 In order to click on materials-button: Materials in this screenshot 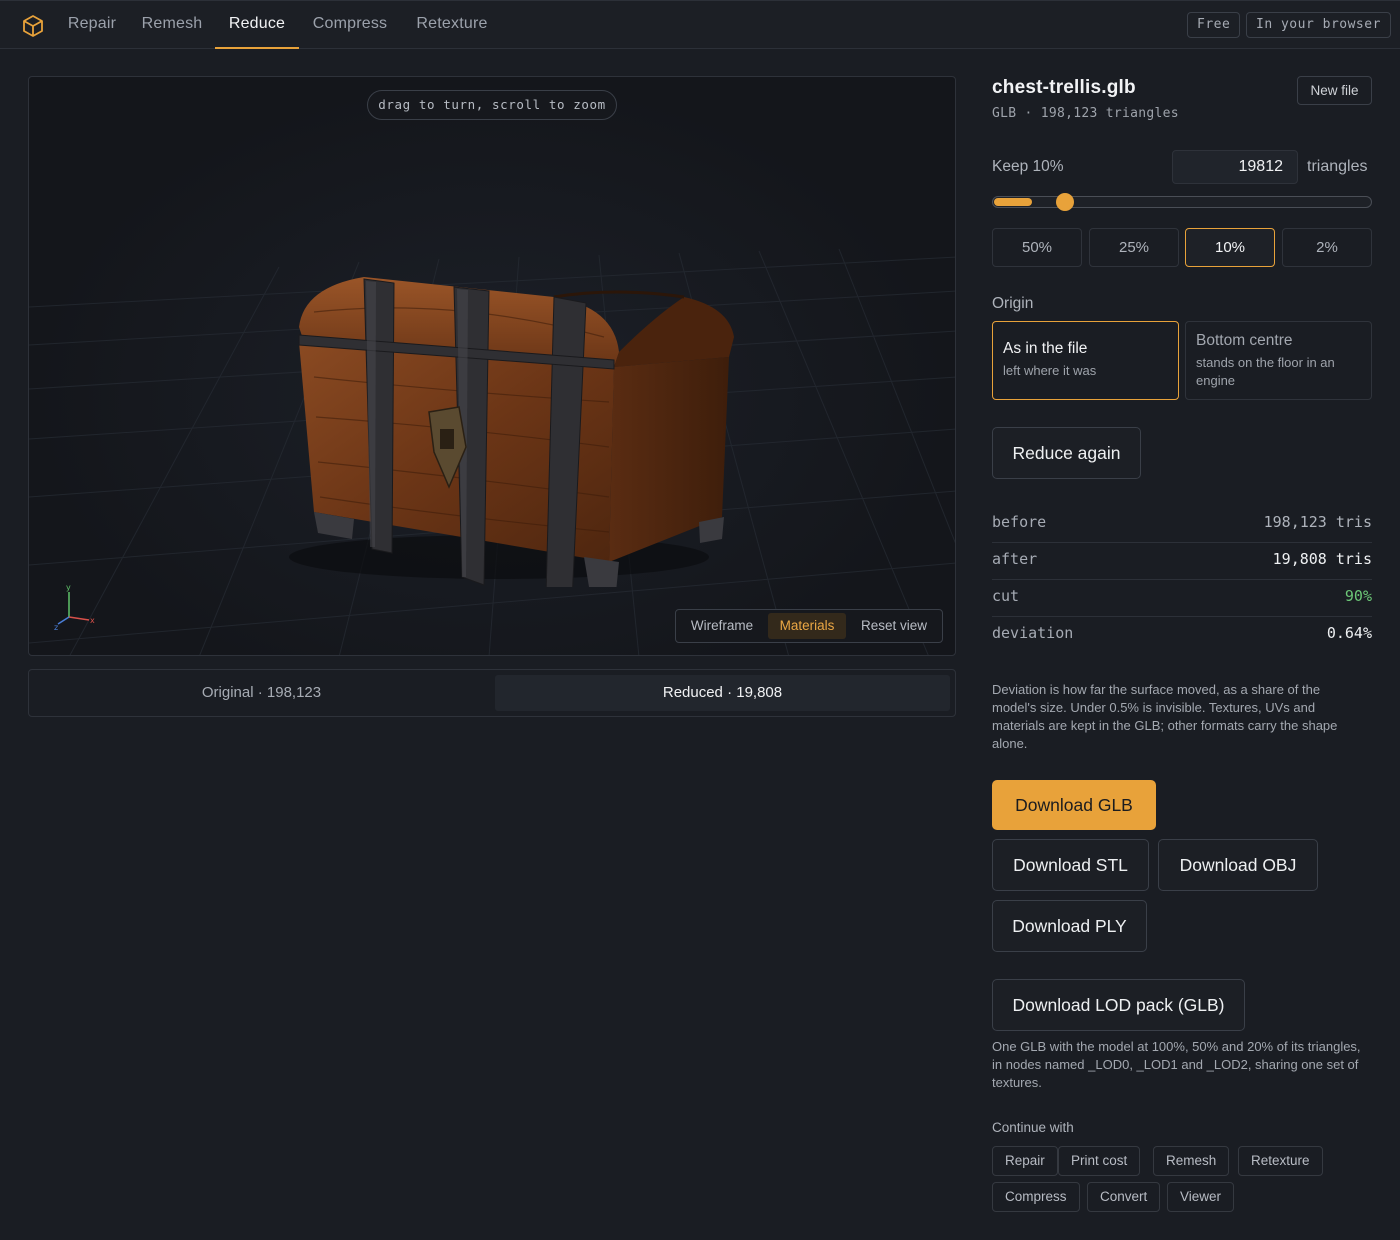, I will do `click(807, 626)`.